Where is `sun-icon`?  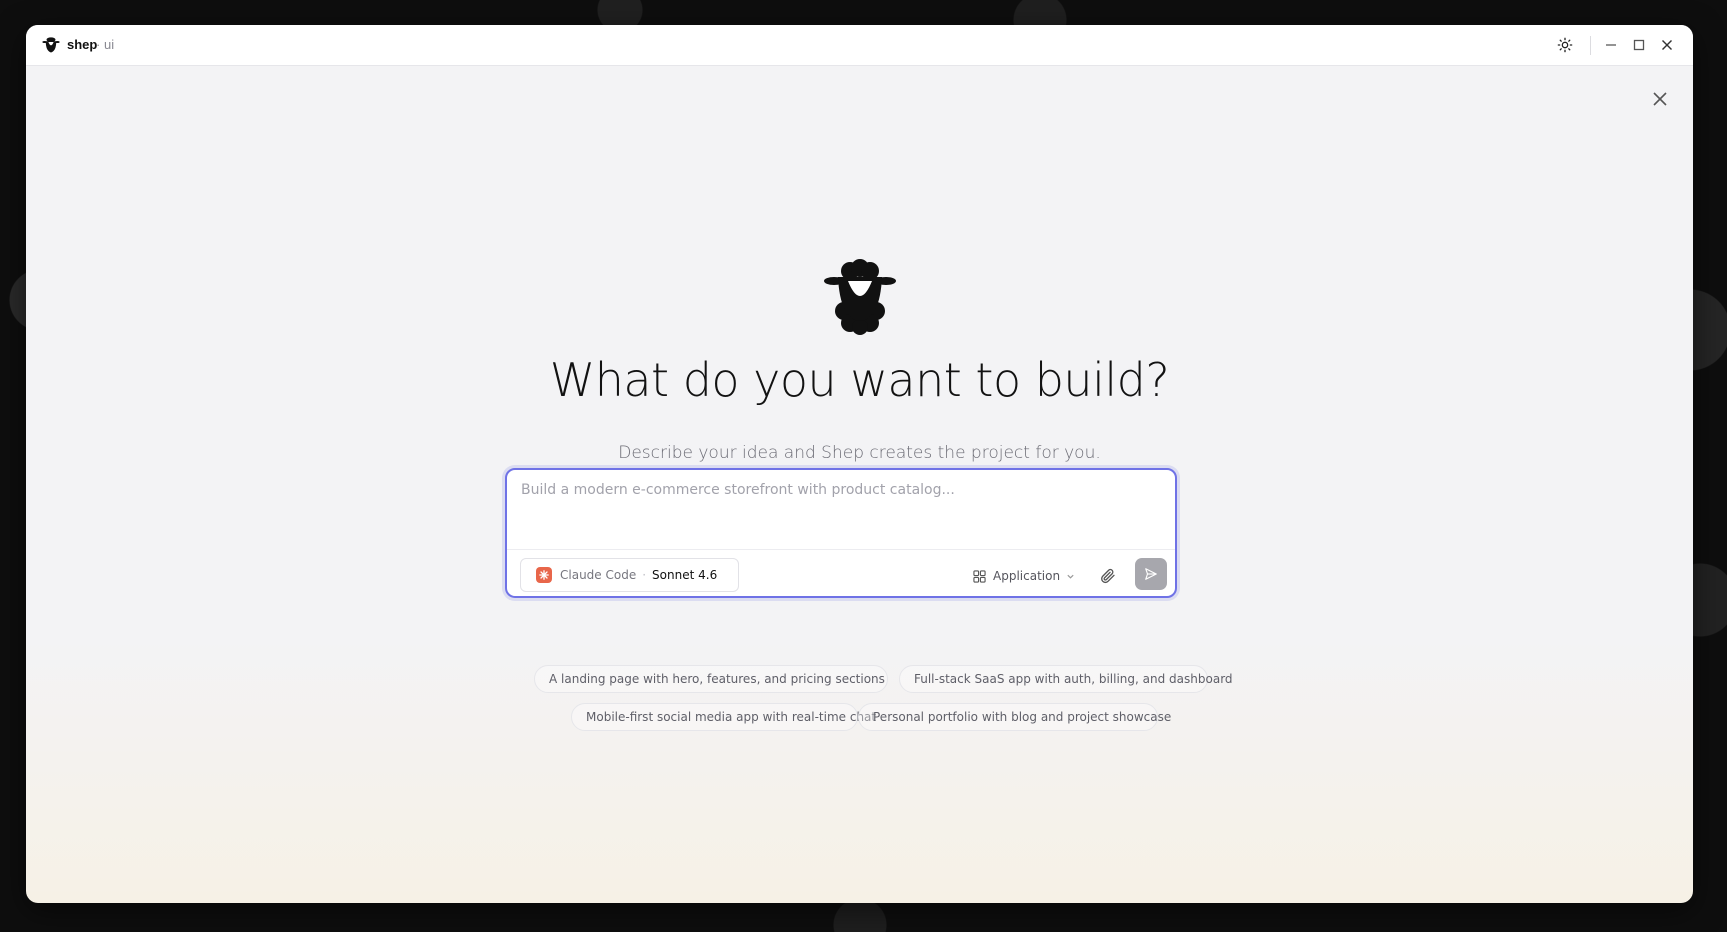 sun-icon is located at coordinates (1565, 45).